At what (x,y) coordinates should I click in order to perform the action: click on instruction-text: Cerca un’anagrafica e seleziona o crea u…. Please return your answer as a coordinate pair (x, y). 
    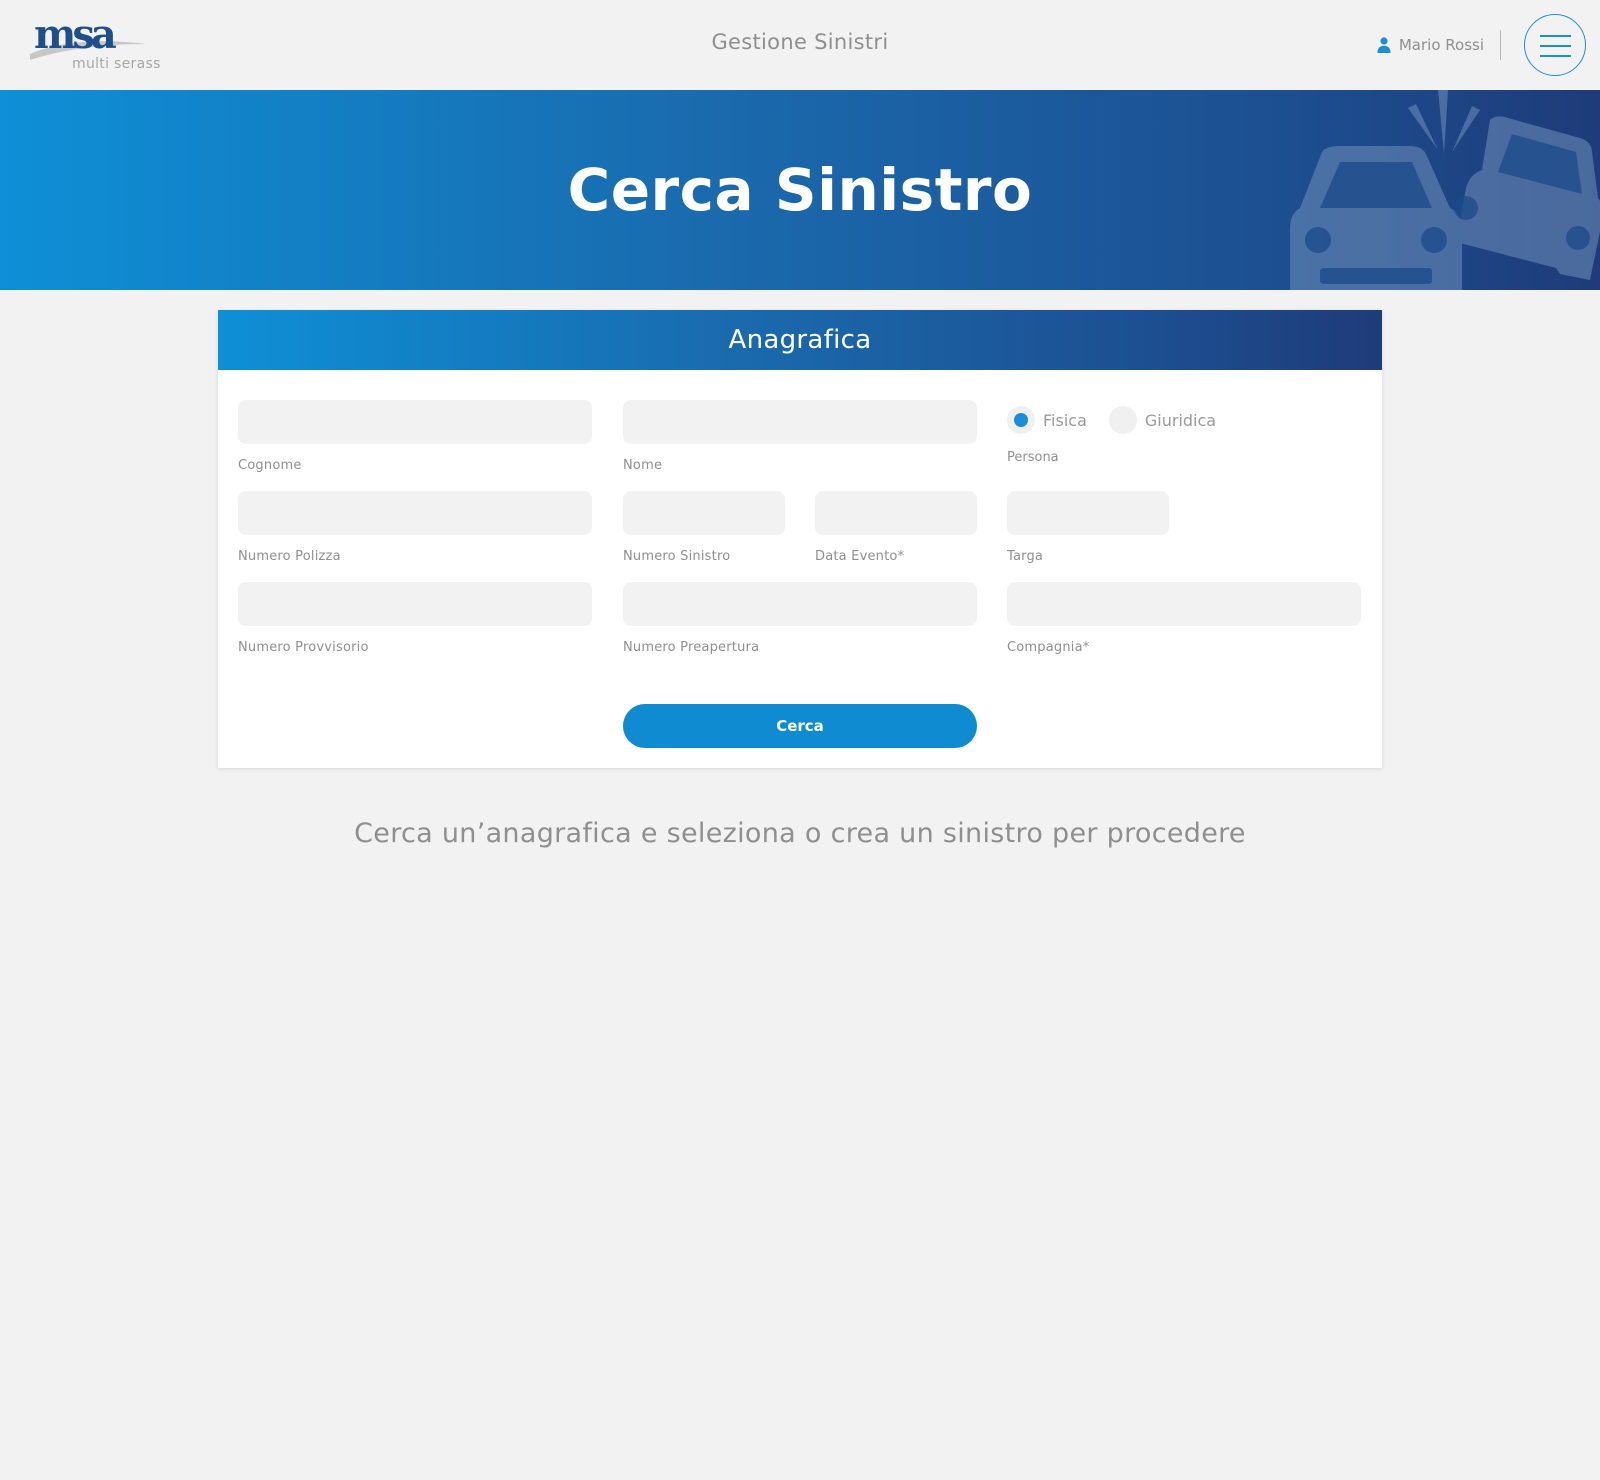
    Looking at the image, I should click on (800, 833).